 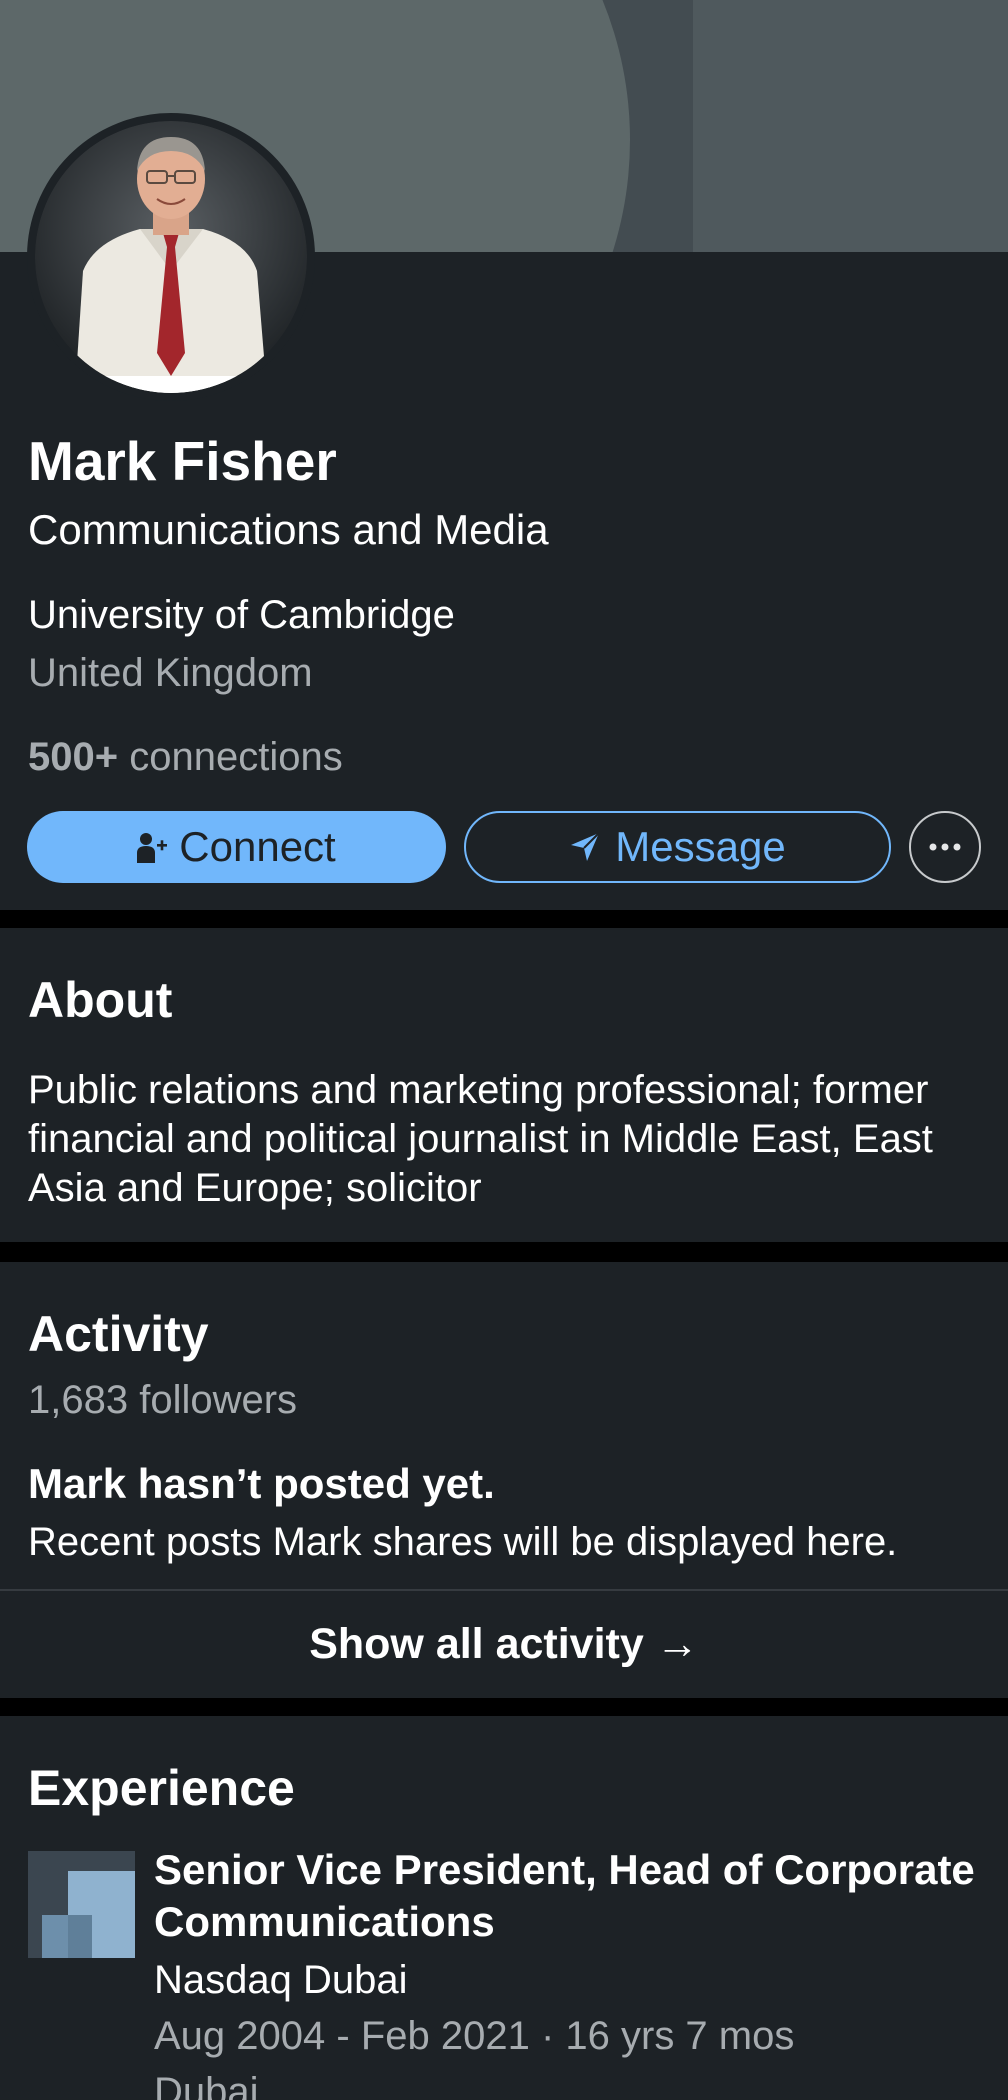 I want to click on connect-label: Connect, so click(x=257, y=846).